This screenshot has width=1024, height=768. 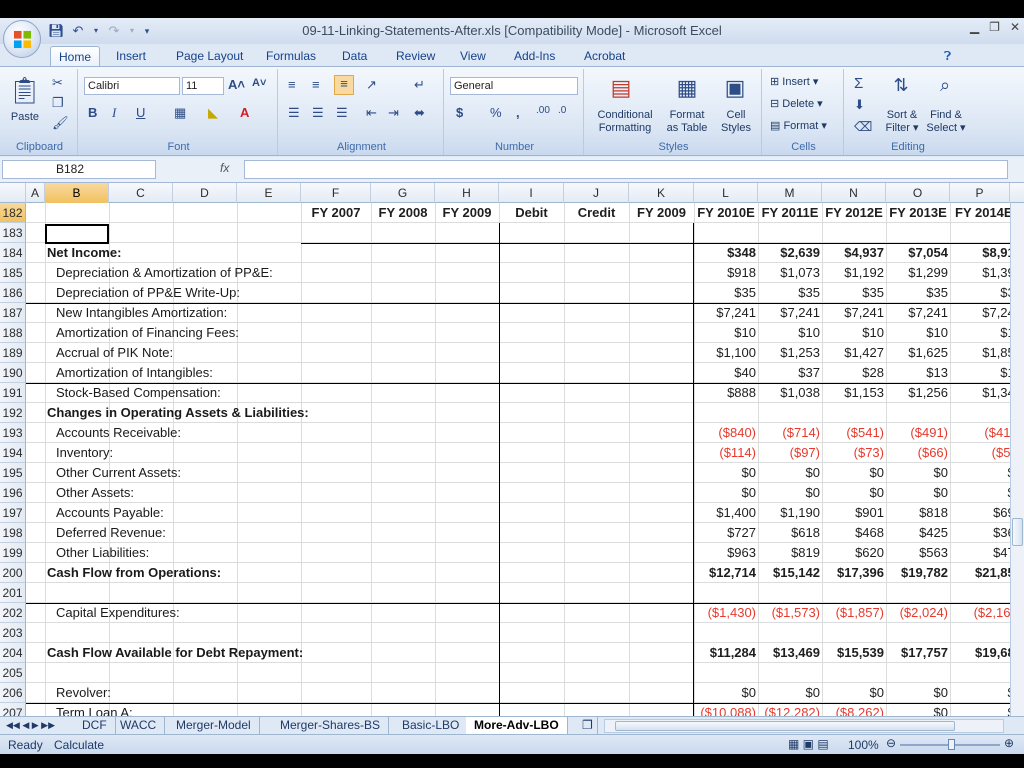 I want to click on row-header: 199, so click(x=13, y=553).